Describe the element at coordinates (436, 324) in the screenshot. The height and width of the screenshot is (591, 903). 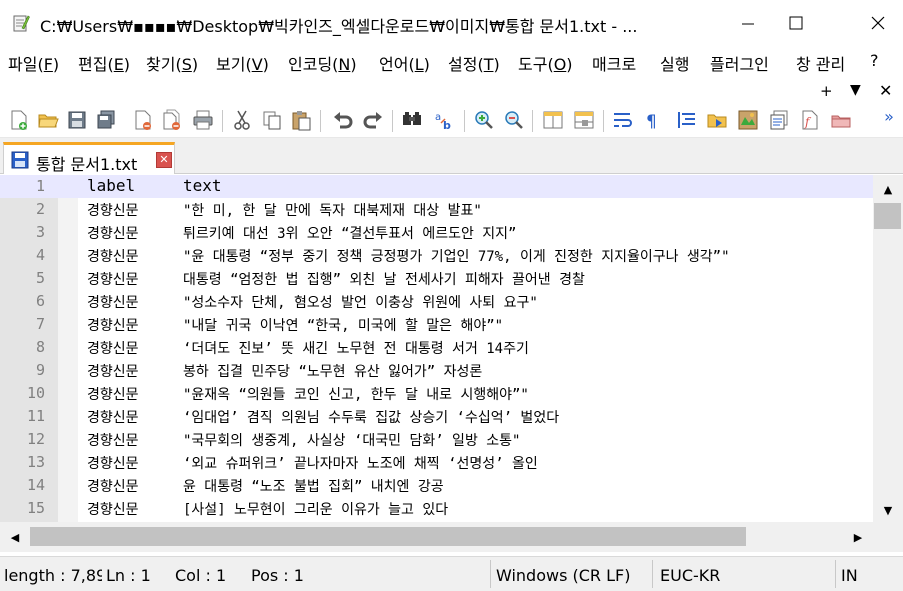
I see `editor-line: 7 경향신문 "내달 귀국 이낙연 “한국, 미국에 할 말은 해야”"` at that location.